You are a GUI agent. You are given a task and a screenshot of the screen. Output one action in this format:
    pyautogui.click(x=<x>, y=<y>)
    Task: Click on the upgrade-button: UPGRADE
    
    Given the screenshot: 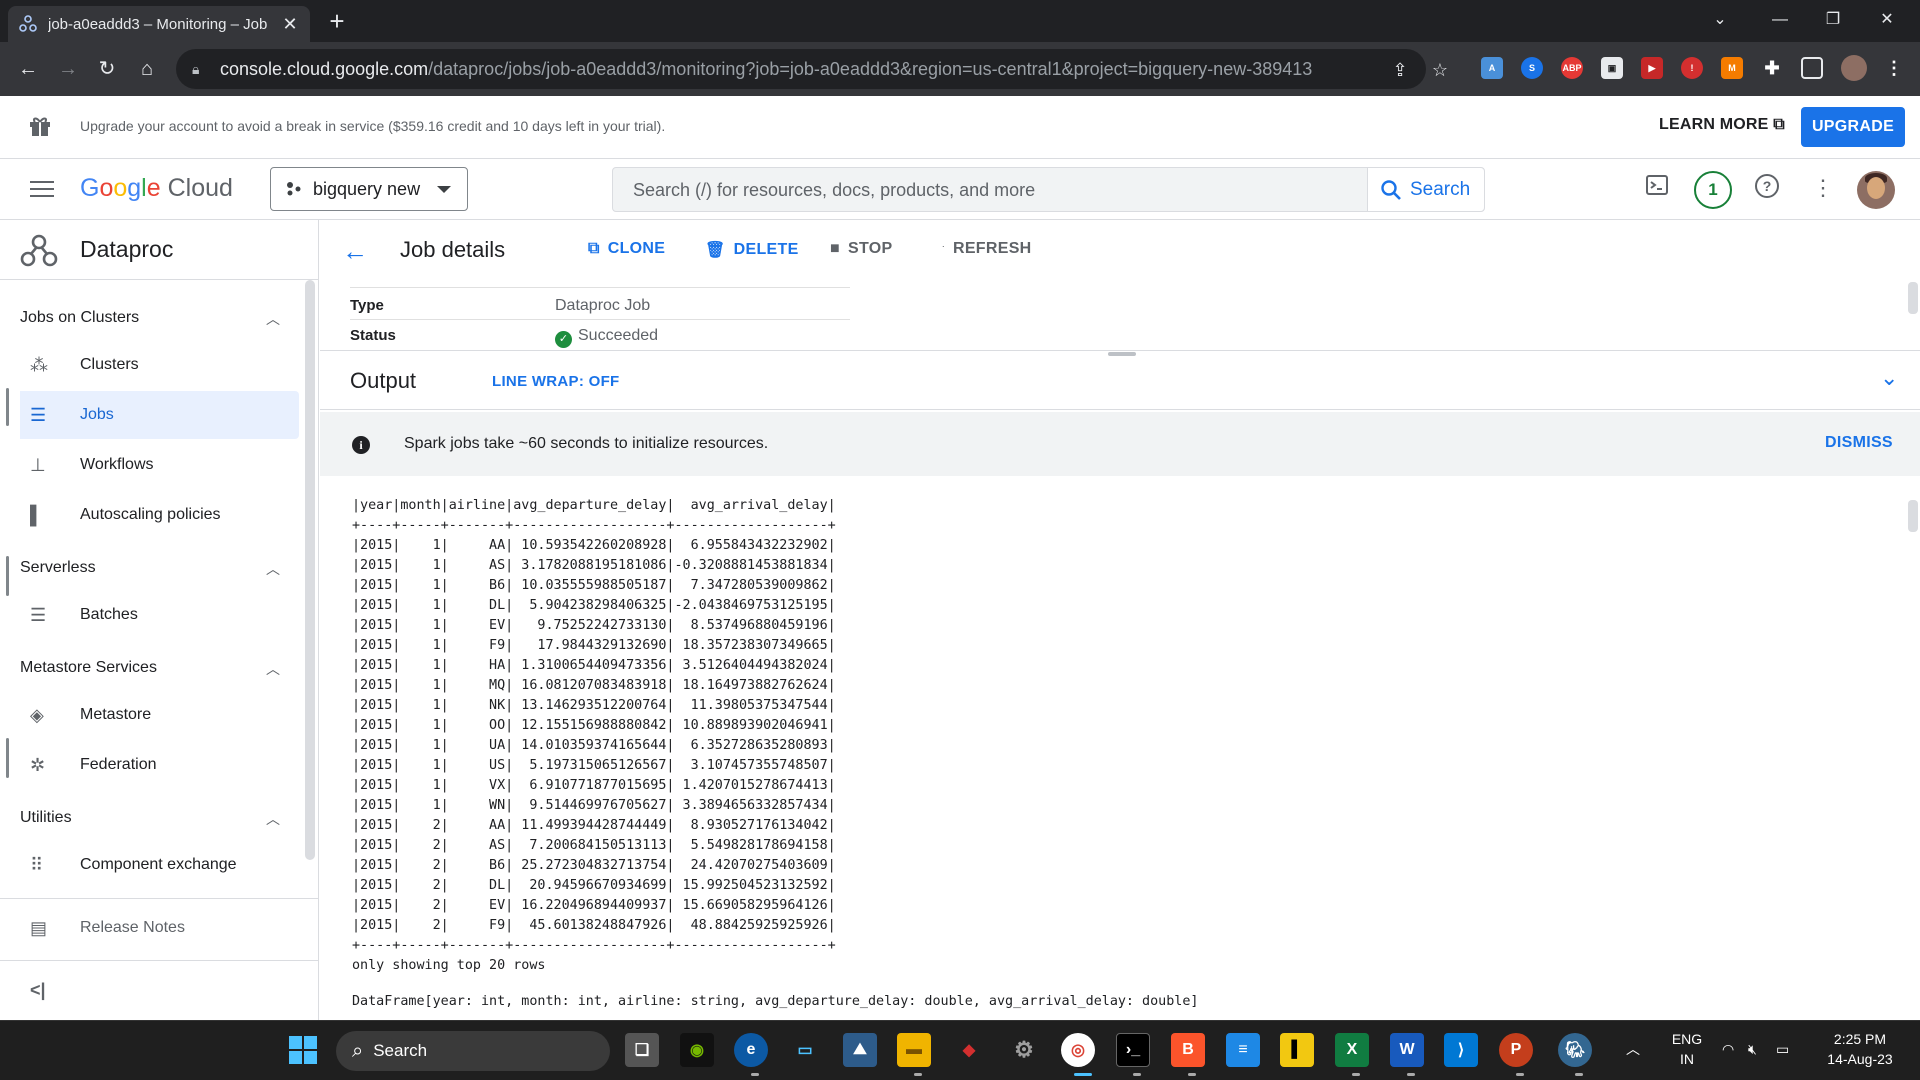 What is the action you would take?
    pyautogui.click(x=1853, y=127)
    